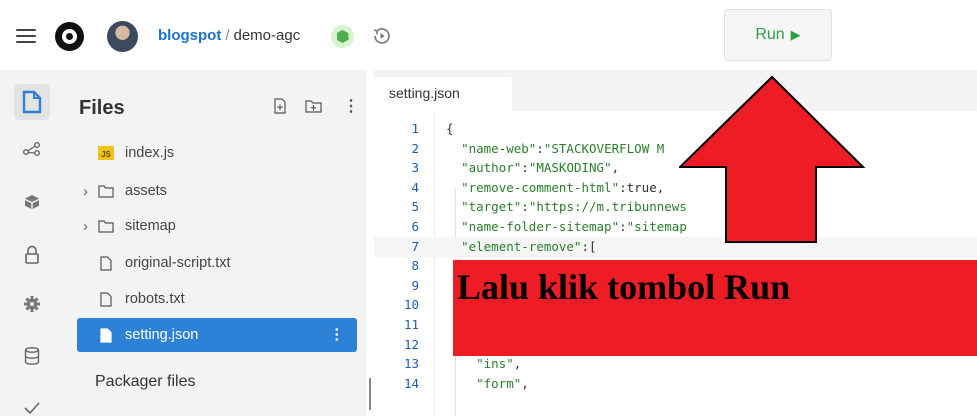  Describe the element at coordinates (189, 35) in the screenshot. I see `breadcrumb-user-link: blogspot` at that location.